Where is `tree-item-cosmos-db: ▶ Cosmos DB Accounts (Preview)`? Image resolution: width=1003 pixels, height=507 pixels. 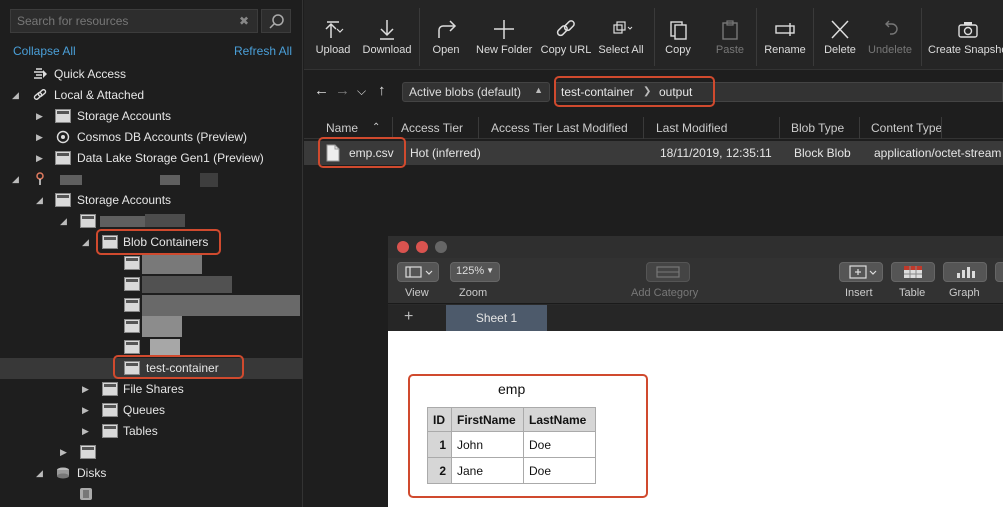
tree-item-cosmos-db: ▶ Cosmos DB Accounts (Preview) is located at coordinates (151, 137).